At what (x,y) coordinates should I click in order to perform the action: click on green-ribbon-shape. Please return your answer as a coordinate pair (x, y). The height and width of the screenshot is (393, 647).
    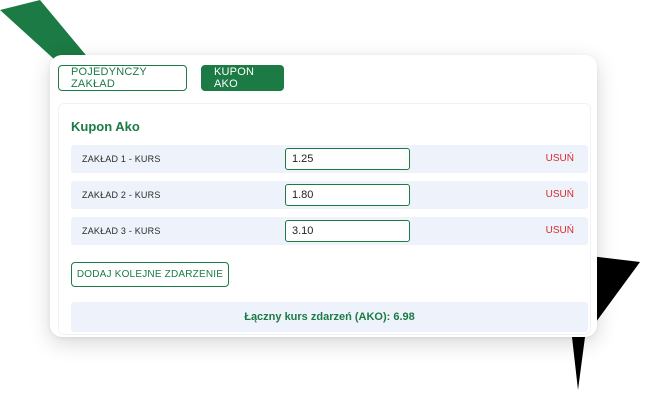
    Looking at the image, I should click on (45, 30).